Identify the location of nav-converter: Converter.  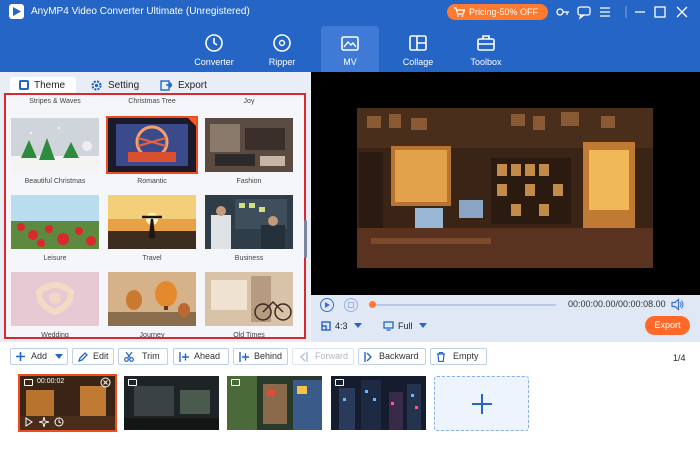
(214, 49).